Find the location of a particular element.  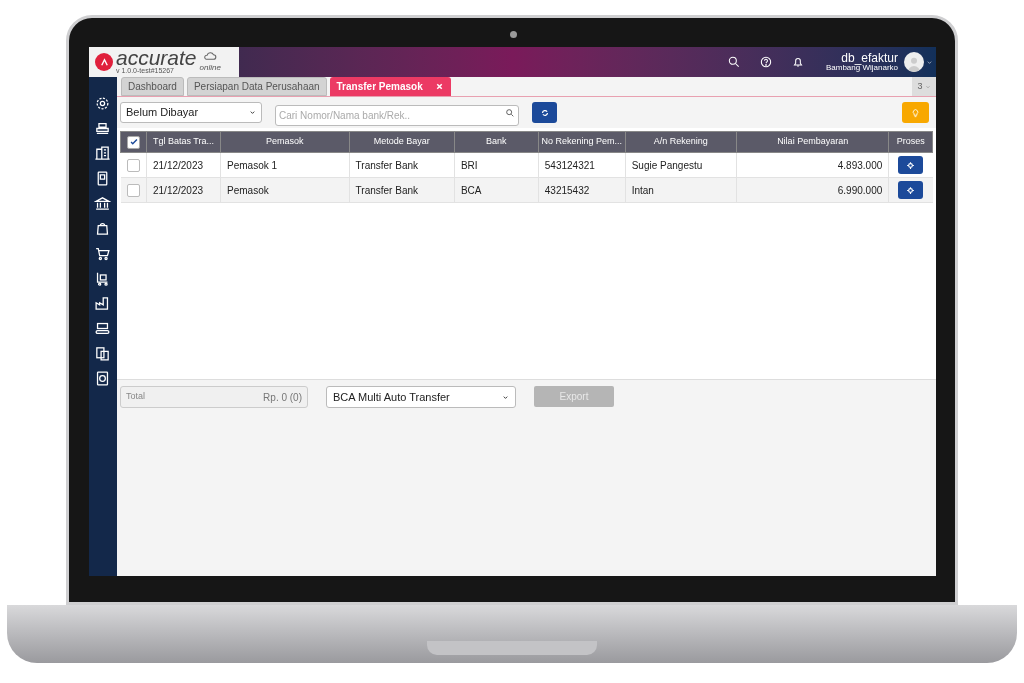

total-value: Rp. 0 (0) is located at coordinates (282, 397).